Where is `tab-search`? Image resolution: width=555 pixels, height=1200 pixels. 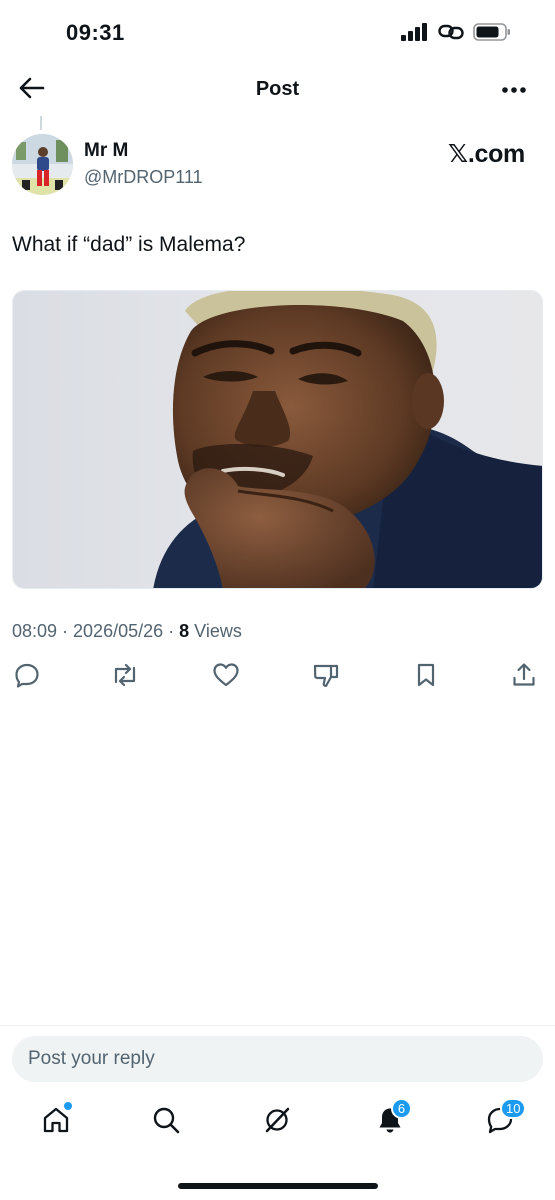
tab-search is located at coordinates (166, 1122).